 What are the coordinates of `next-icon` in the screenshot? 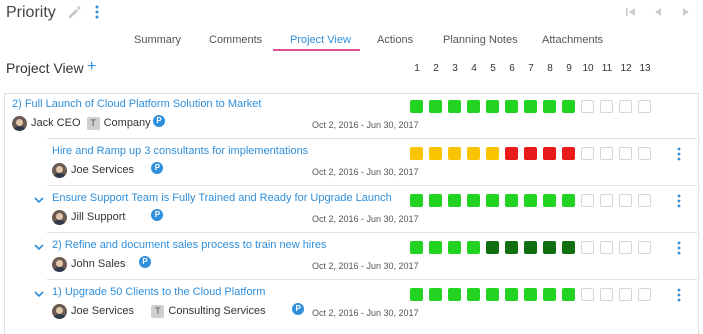 It's located at (686, 12).